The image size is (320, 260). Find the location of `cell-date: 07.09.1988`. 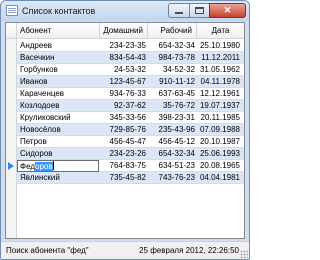

cell-date: 07.09.1988 is located at coordinates (218, 130).